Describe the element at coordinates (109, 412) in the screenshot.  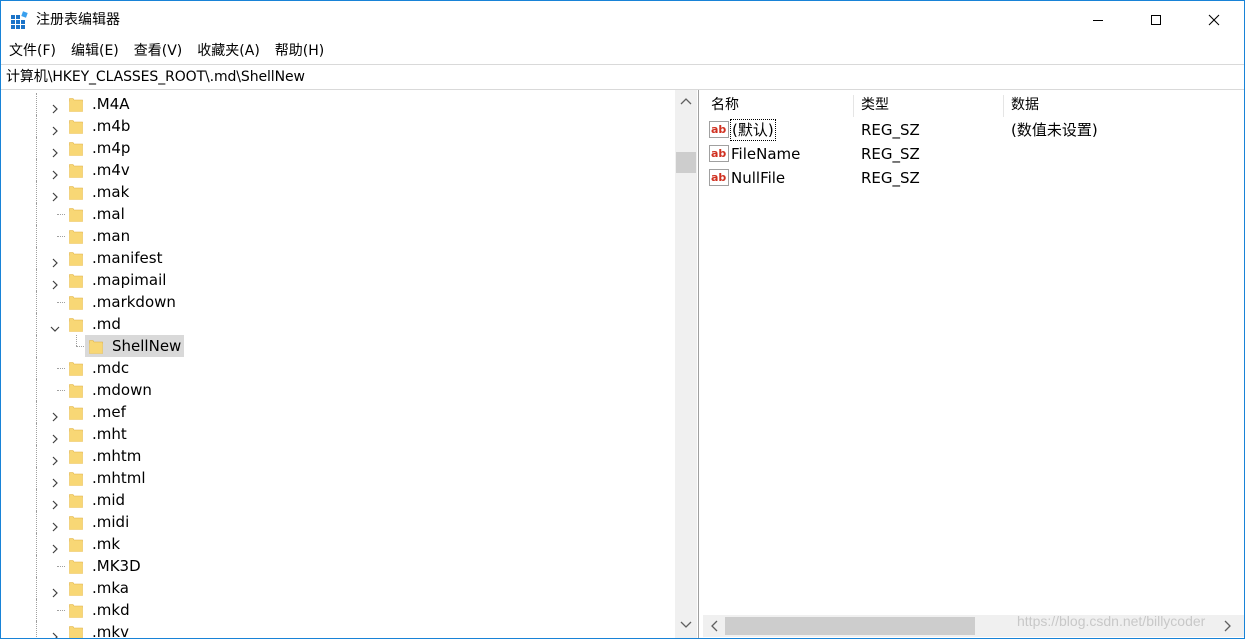
I see `tree-item-label: .mef` at that location.